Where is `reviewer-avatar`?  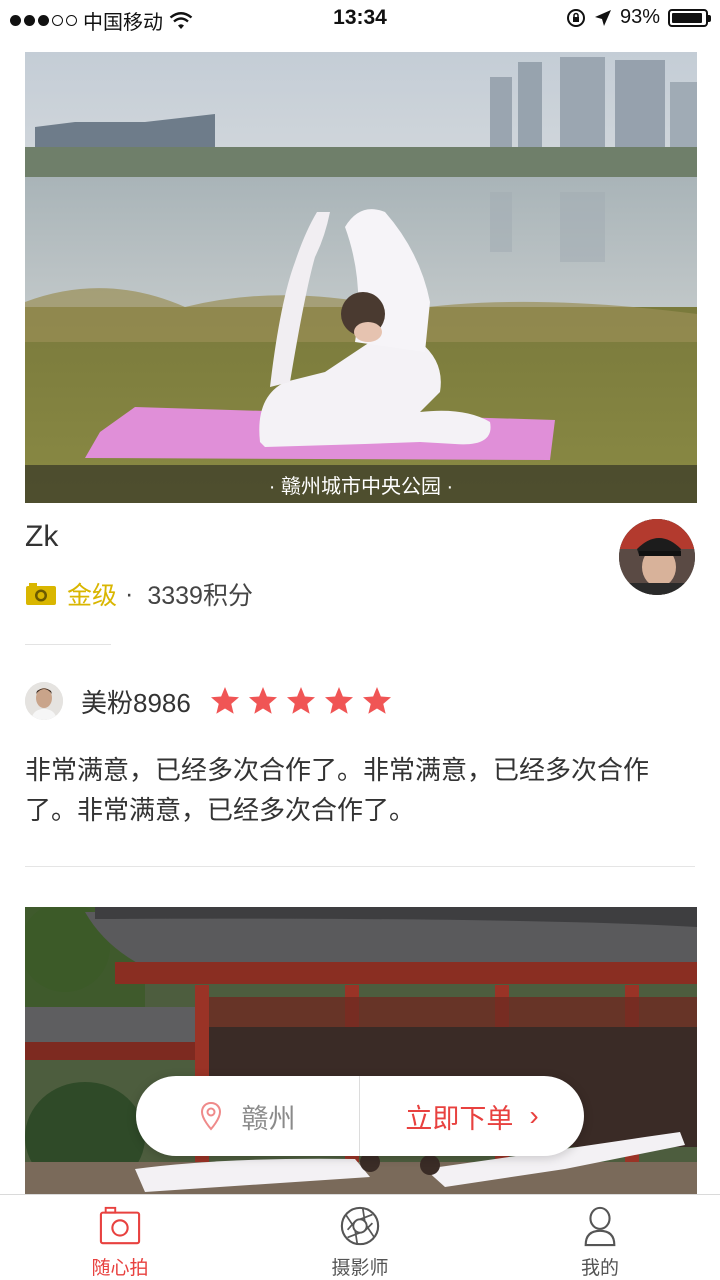 reviewer-avatar is located at coordinates (44, 701).